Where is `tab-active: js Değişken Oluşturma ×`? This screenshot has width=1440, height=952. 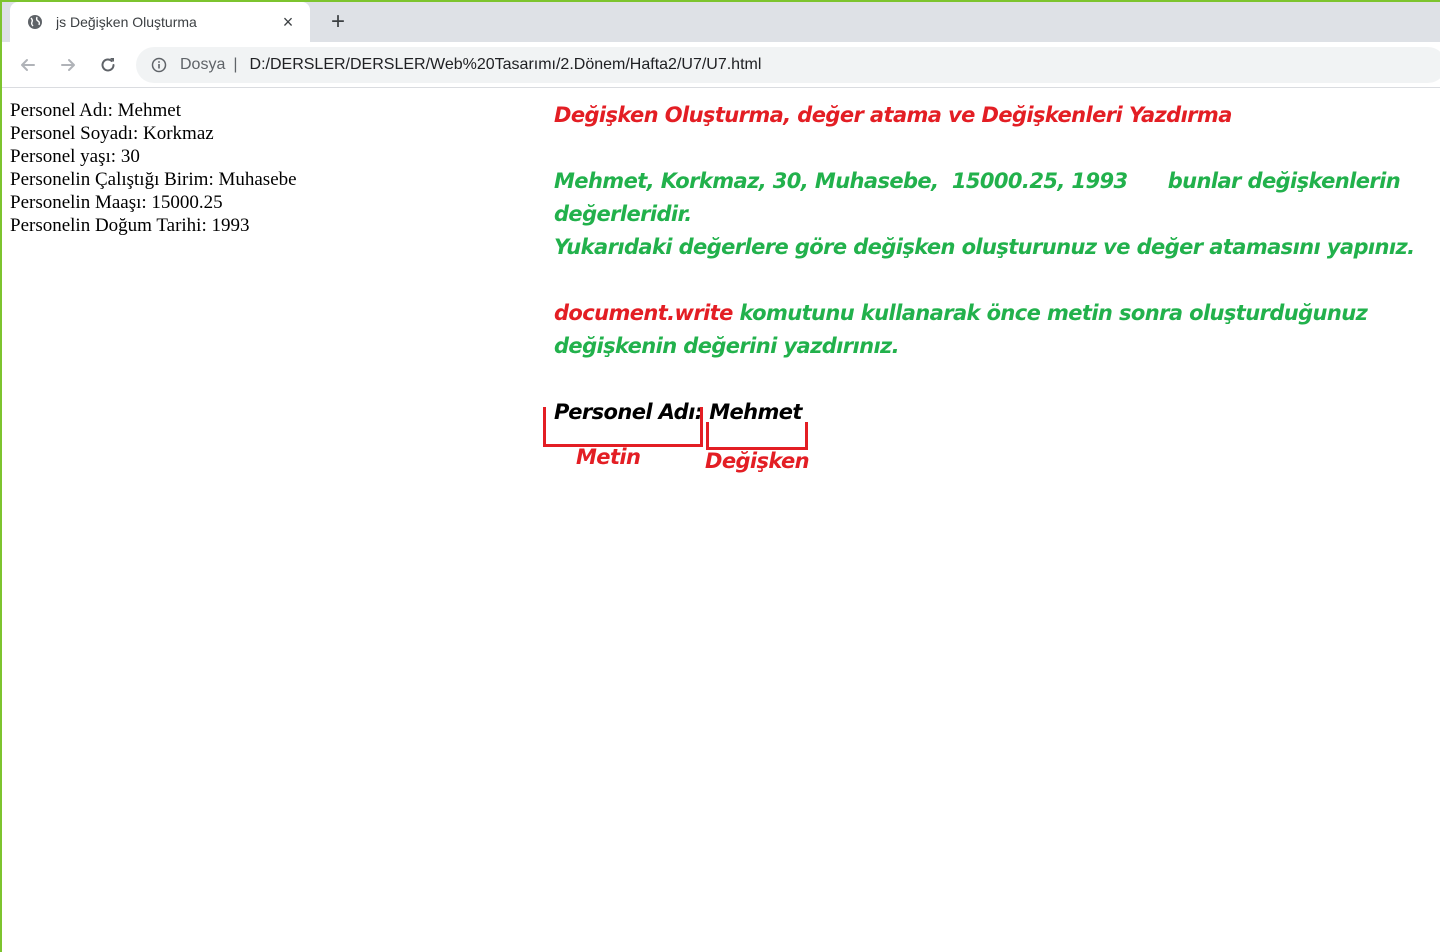 tab-active: js Değişken Oluşturma × is located at coordinates (160, 22).